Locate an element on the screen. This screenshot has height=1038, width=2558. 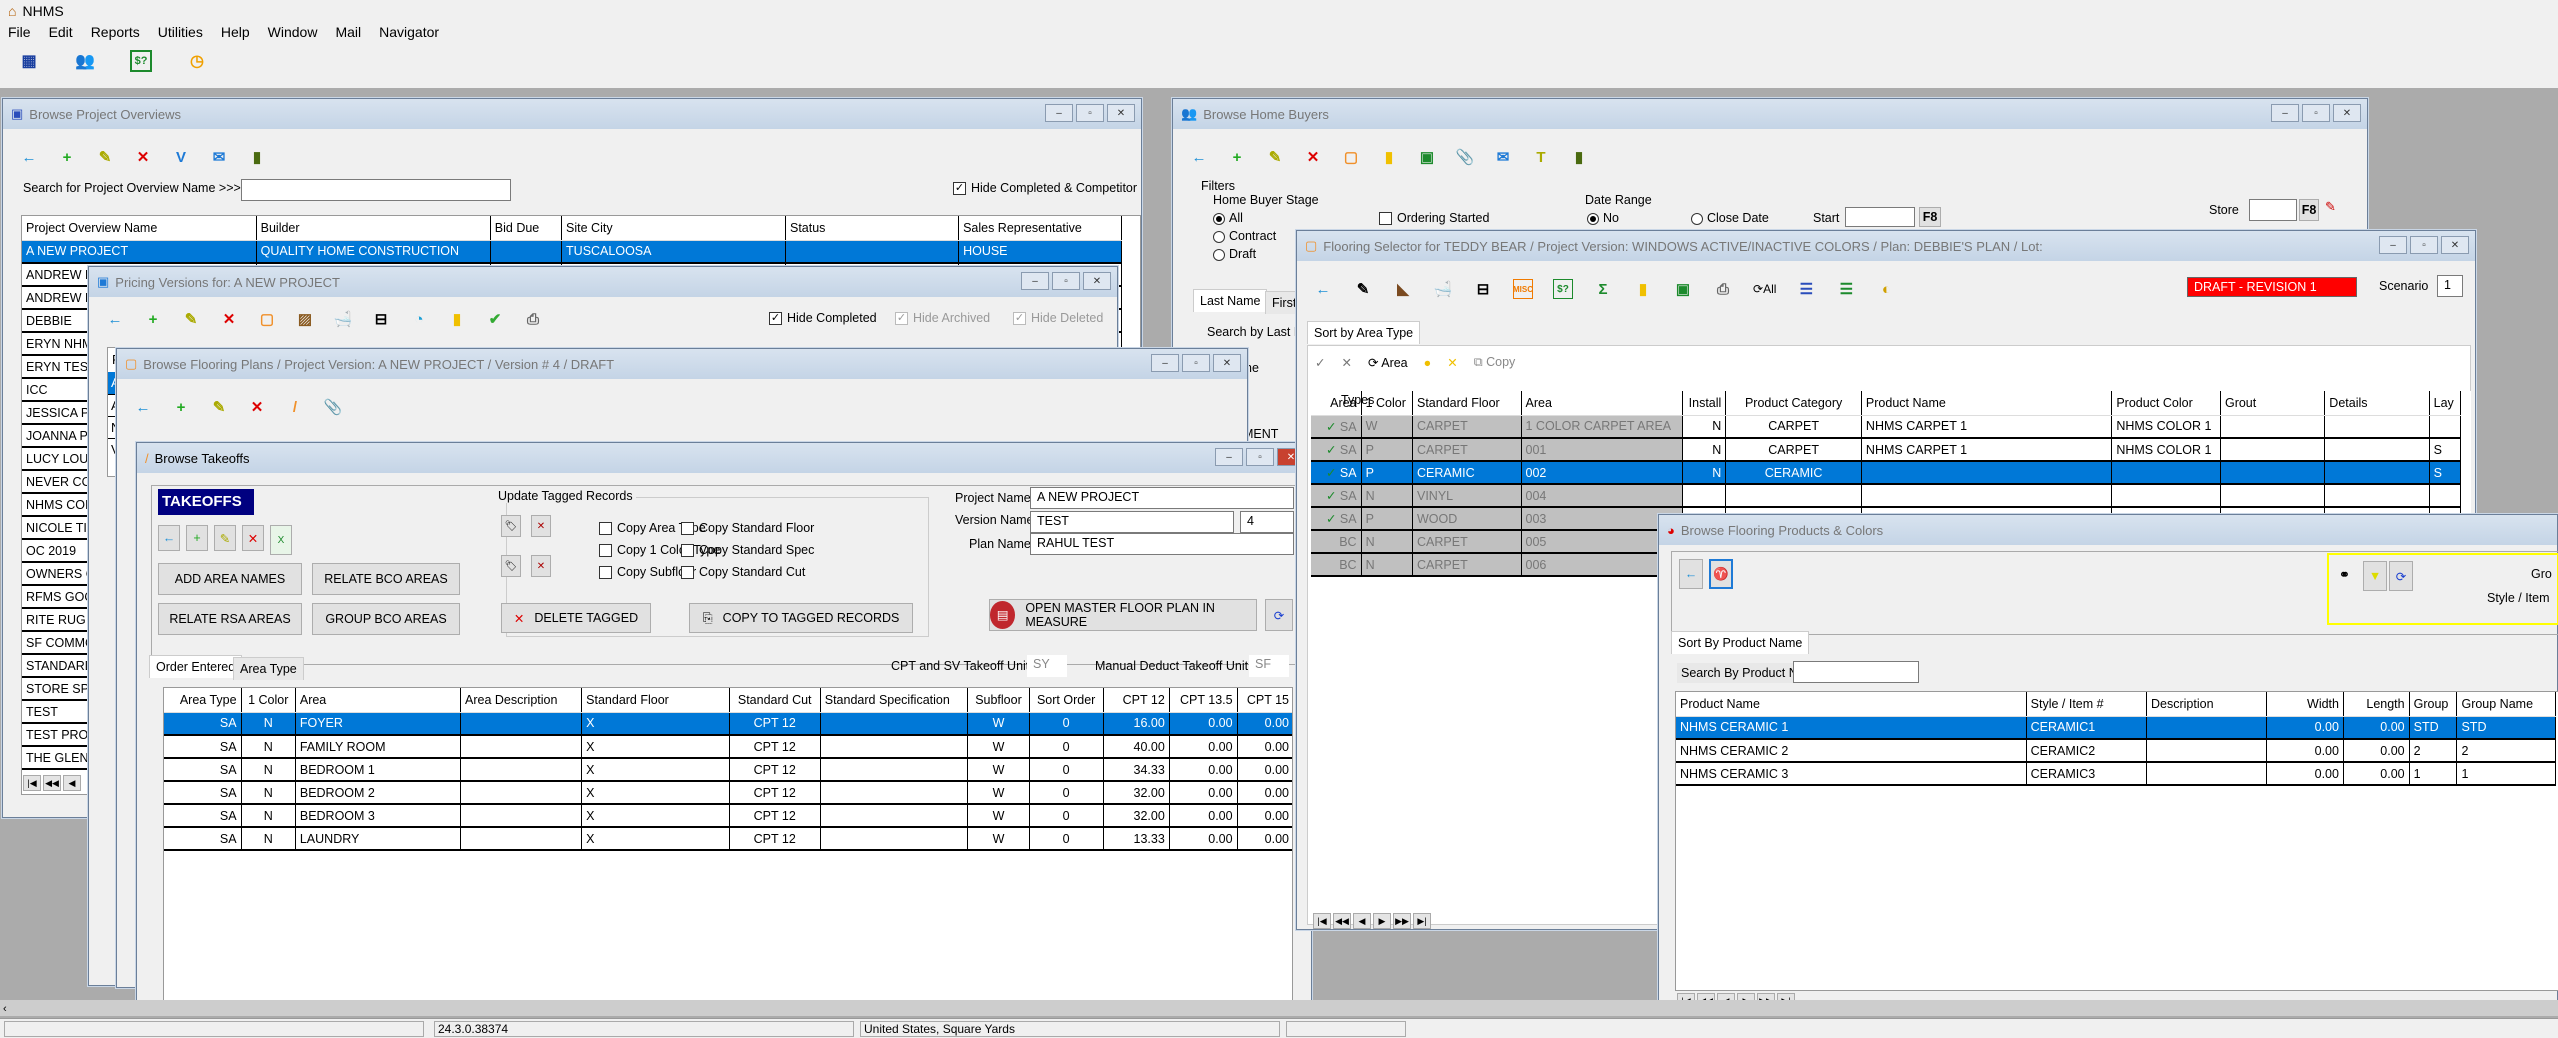
title-bar: ▣ Browse Project Overviews – ▫ ✕ is located at coordinates (572, 114).